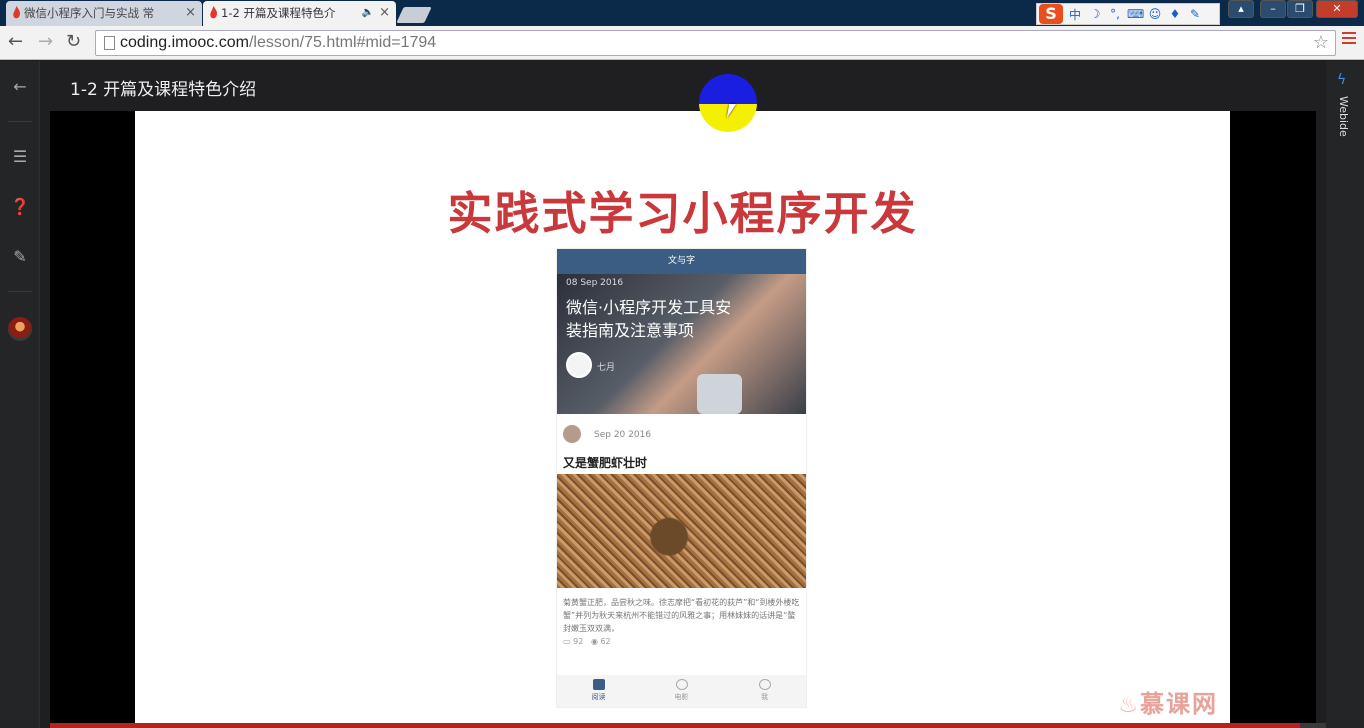 This screenshot has width=1364, height=728. What do you see at coordinates (606, 368) in the screenshot?
I see `hero-author: 七月` at bounding box center [606, 368].